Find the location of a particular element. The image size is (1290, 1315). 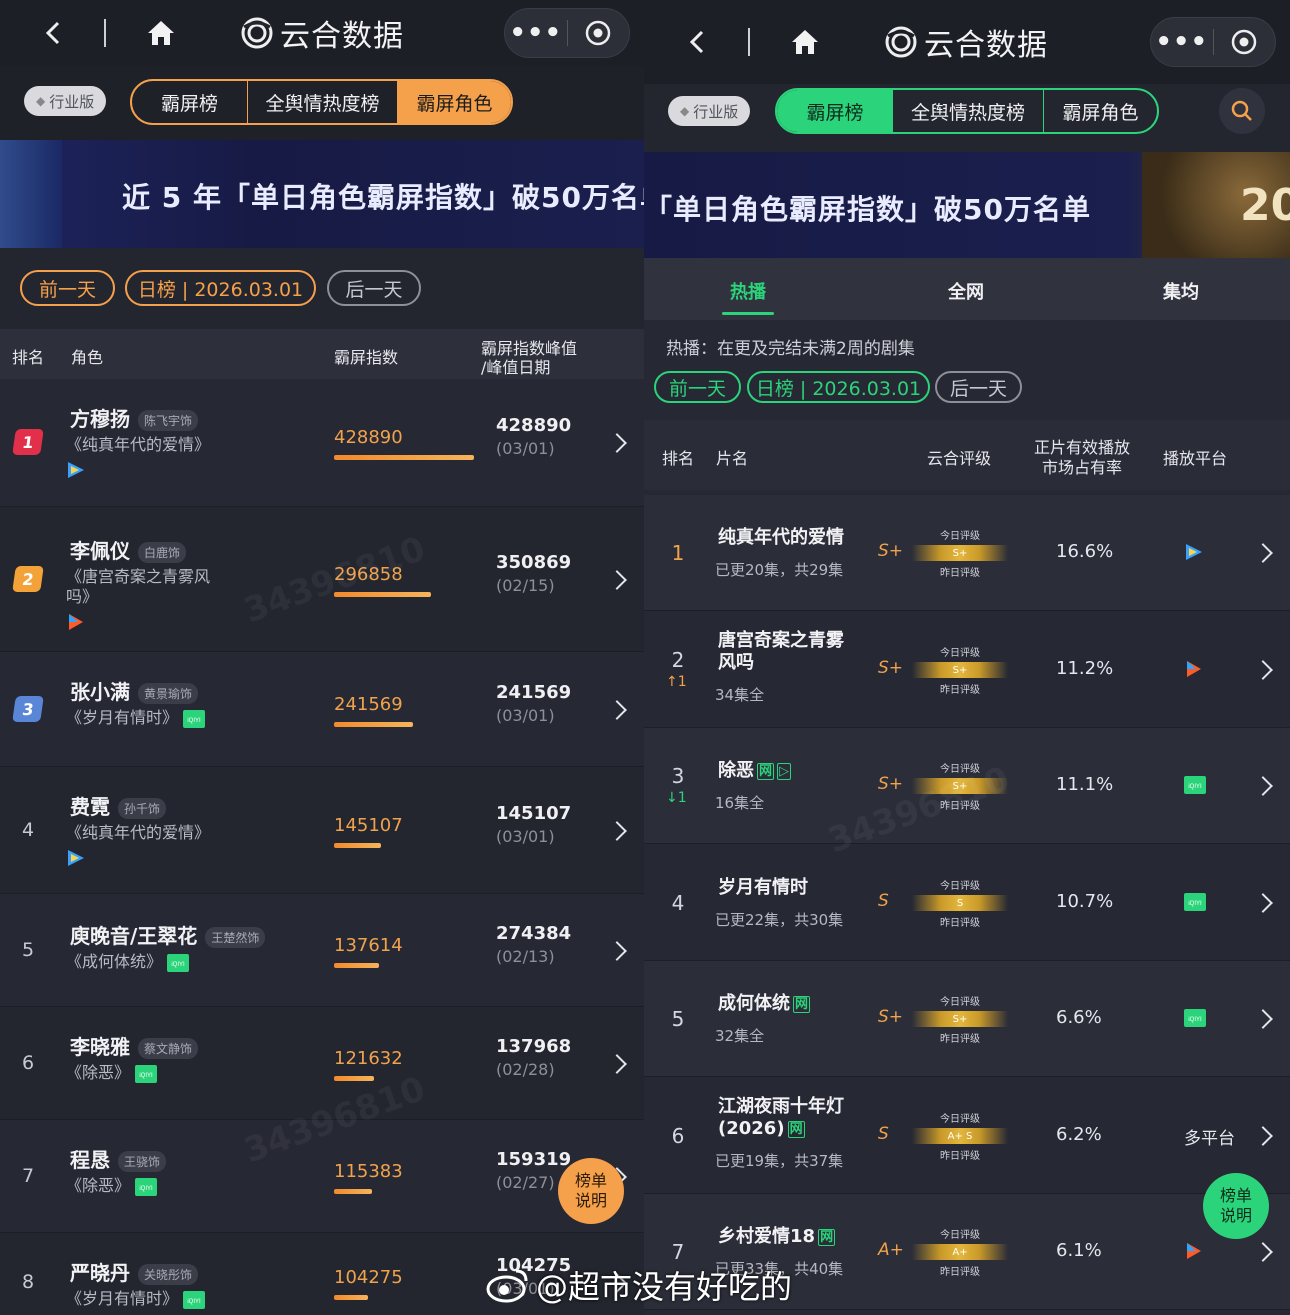

subtab-hot: 热播 is located at coordinates (748, 291).